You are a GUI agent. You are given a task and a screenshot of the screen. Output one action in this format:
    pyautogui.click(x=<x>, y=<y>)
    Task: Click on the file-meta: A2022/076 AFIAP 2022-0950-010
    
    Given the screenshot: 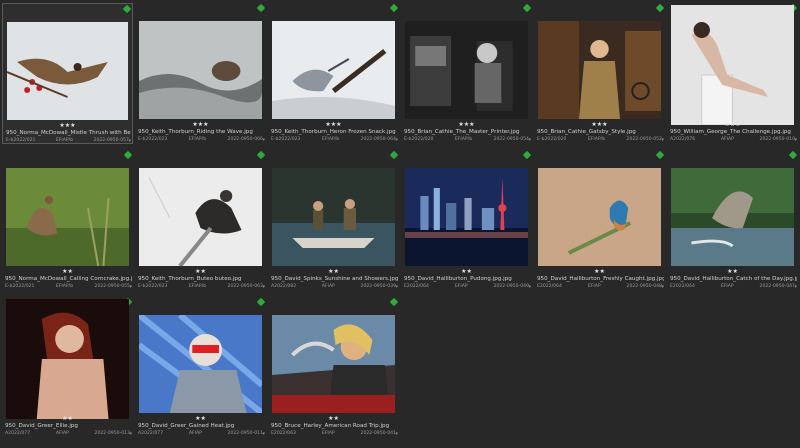 What is the action you would take?
    pyautogui.click(x=732, y=139)
    